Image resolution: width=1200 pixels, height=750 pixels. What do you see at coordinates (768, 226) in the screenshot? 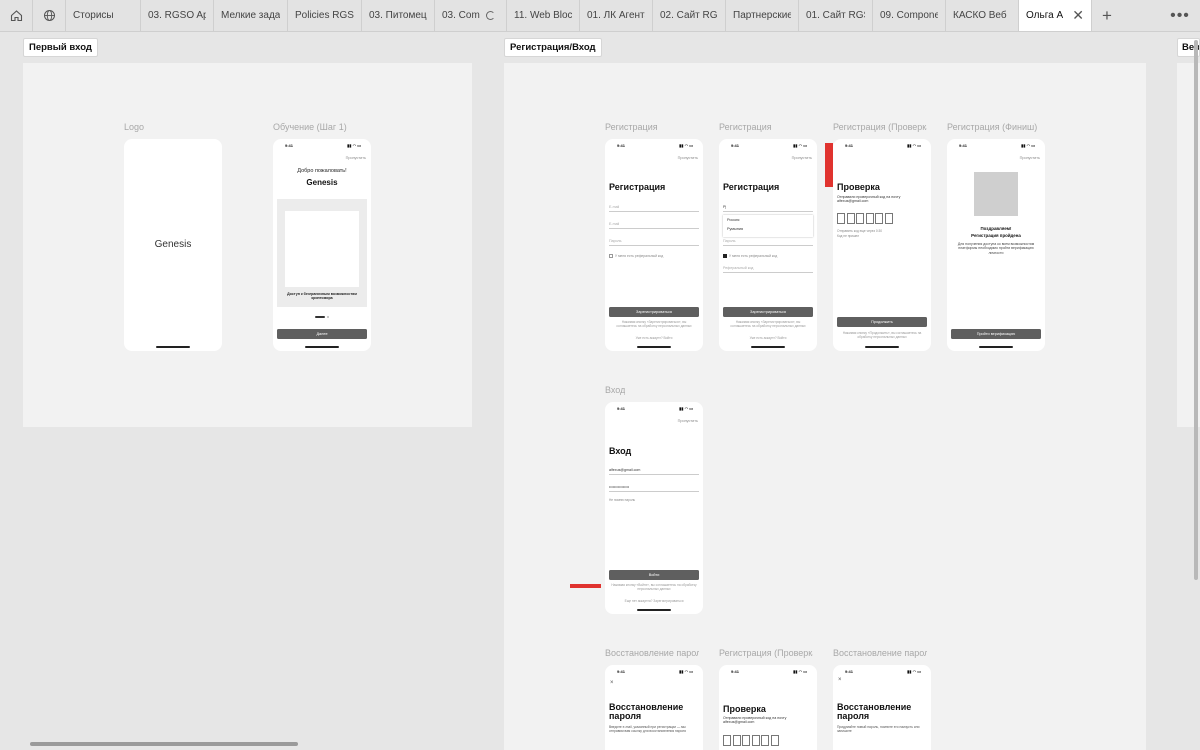
I see `suggestion-item: Румыния` at bounding box center [768, 226].